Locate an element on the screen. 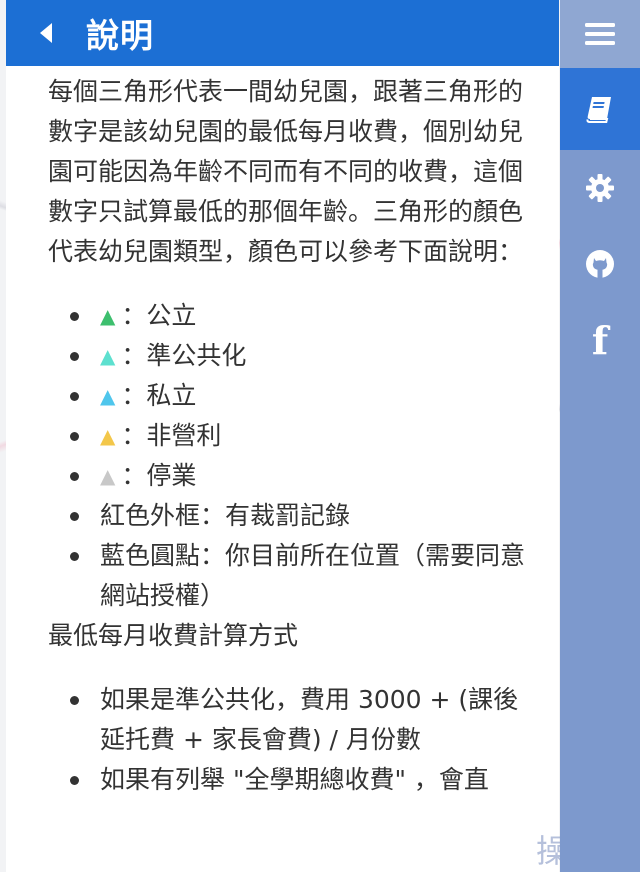  teal-triangle-icon: ▲ is located at coordinates (108, 356).